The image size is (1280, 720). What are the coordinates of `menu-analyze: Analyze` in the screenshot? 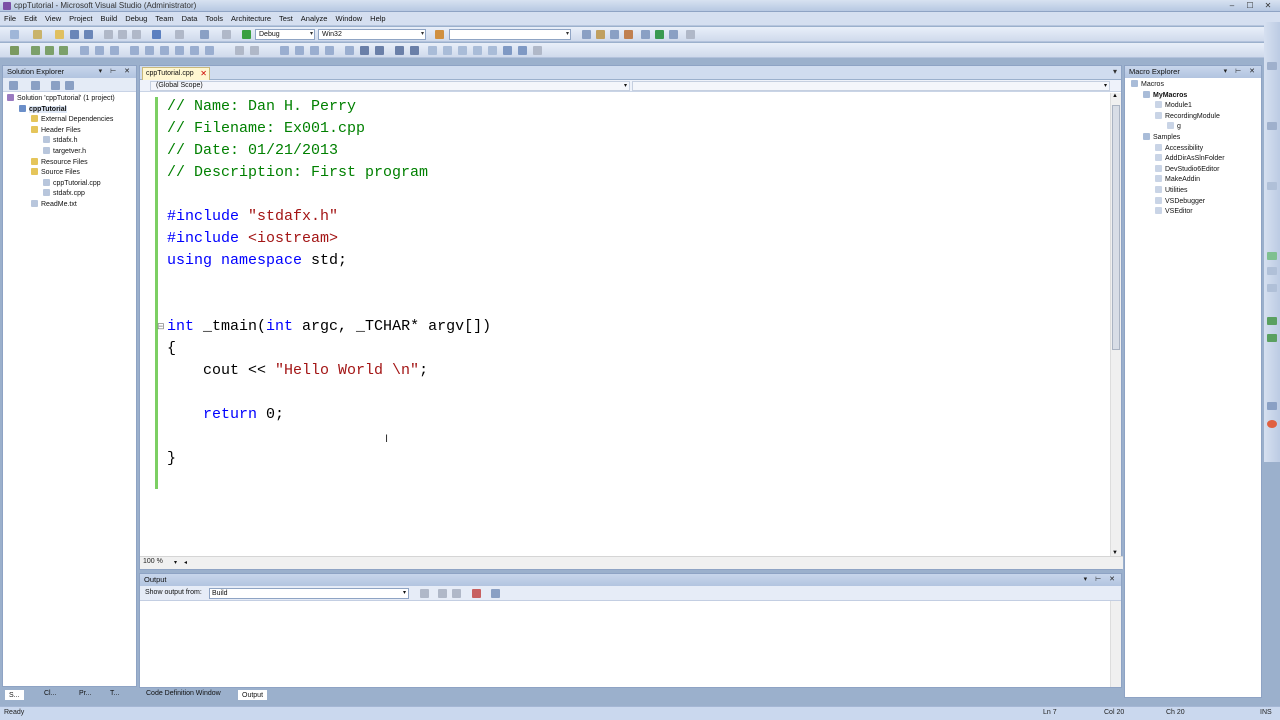 It's located at (314, 19).